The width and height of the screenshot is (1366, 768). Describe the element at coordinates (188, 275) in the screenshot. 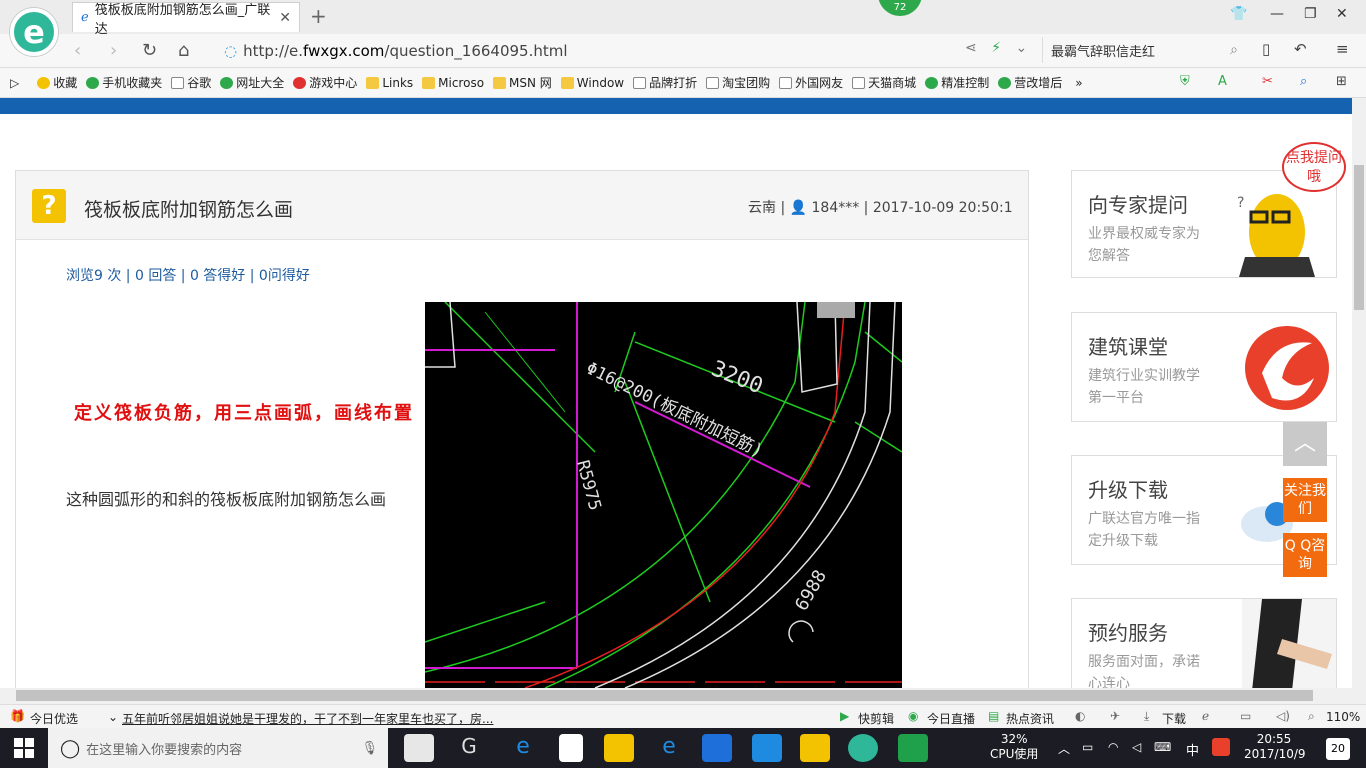

I see `question-stats: 浏览9 次 | 0 回答 | 0 答得好 | 0问得好` at that location.